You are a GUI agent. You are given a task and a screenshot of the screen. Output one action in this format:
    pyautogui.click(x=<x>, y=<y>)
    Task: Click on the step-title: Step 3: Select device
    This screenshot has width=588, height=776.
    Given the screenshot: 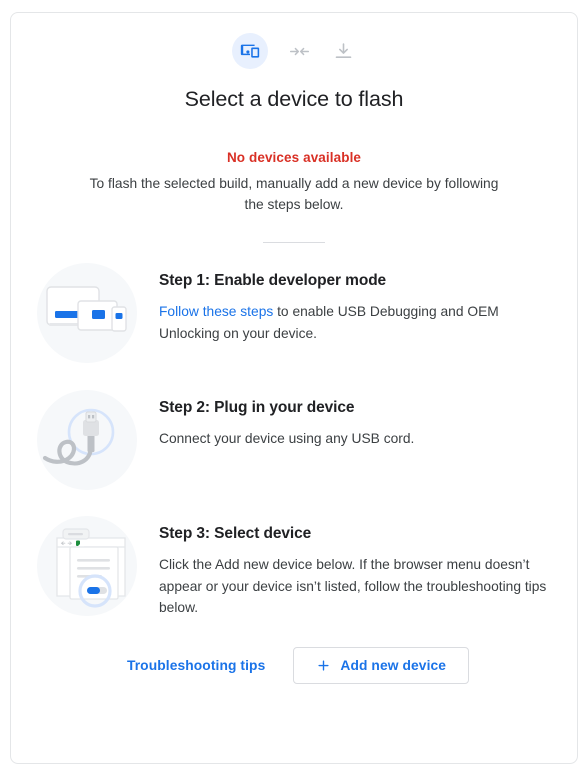 What is the action you would take?
    pyautogui.click(x=235, y=533)
    